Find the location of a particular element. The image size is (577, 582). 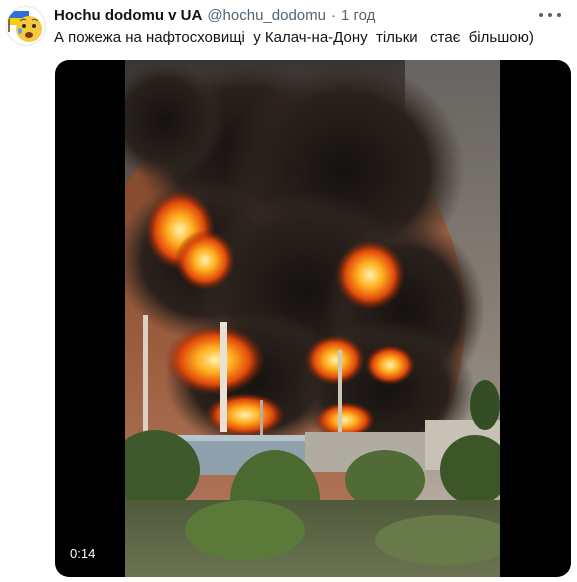

tweet-header: Hochu dodomu v UA @hochu_dodomu · 1 год is located at coordinates (214, 17).